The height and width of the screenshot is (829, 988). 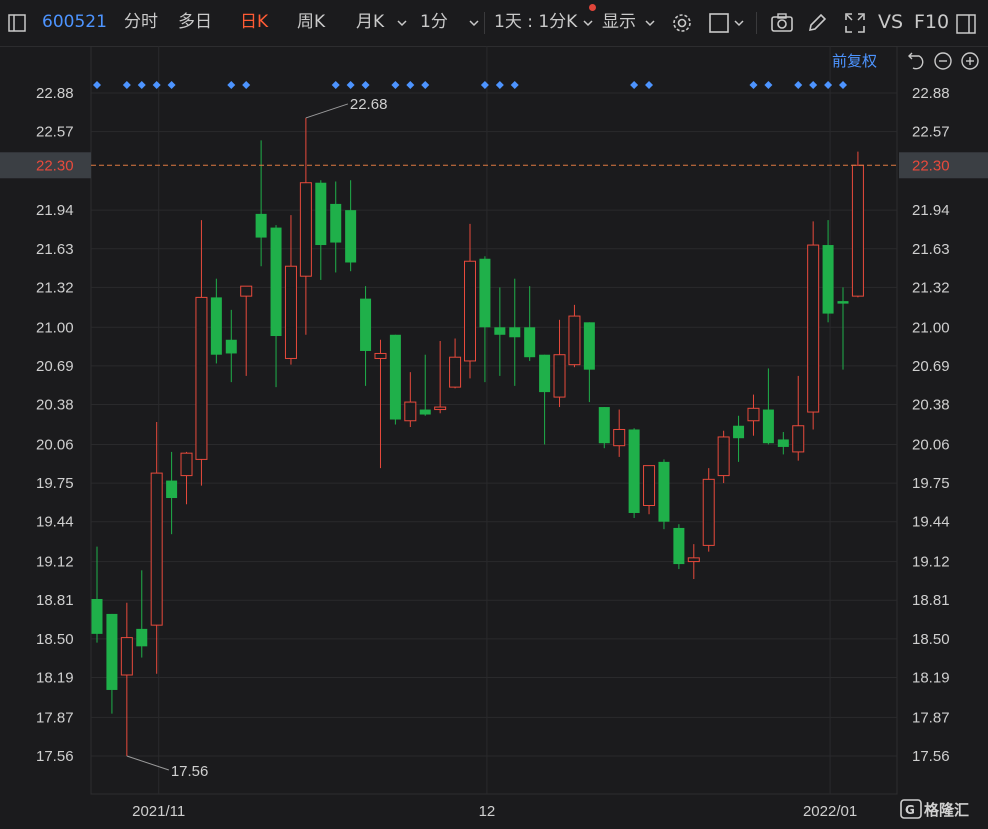 What do you see at coordinates (311, 23) in the screenshot?
I see `tab-weekly-k: 周K` at bounding box center [311, 23].